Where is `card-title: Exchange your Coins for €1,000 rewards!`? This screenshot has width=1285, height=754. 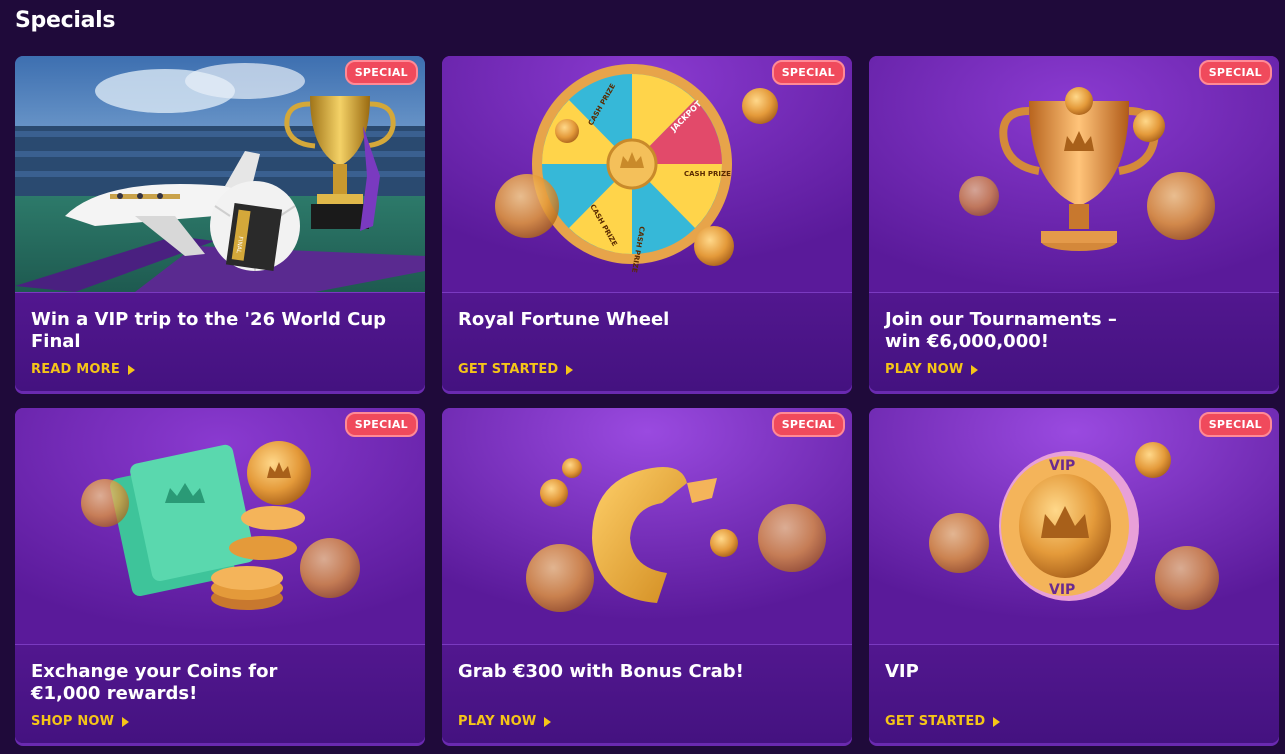
card-title: Exchange your Coins for €1,000 rewards! is located at coordinates (154, 682).